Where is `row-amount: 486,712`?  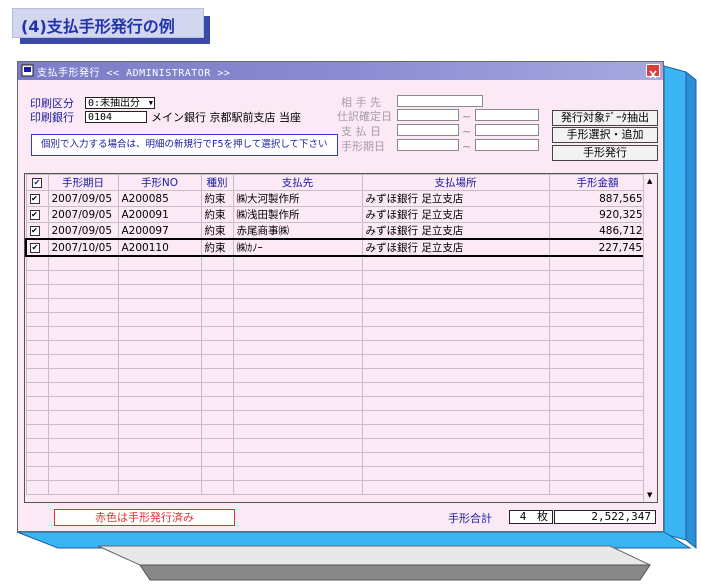
row-amount: 486,712 is located at coordinates (597, 231).